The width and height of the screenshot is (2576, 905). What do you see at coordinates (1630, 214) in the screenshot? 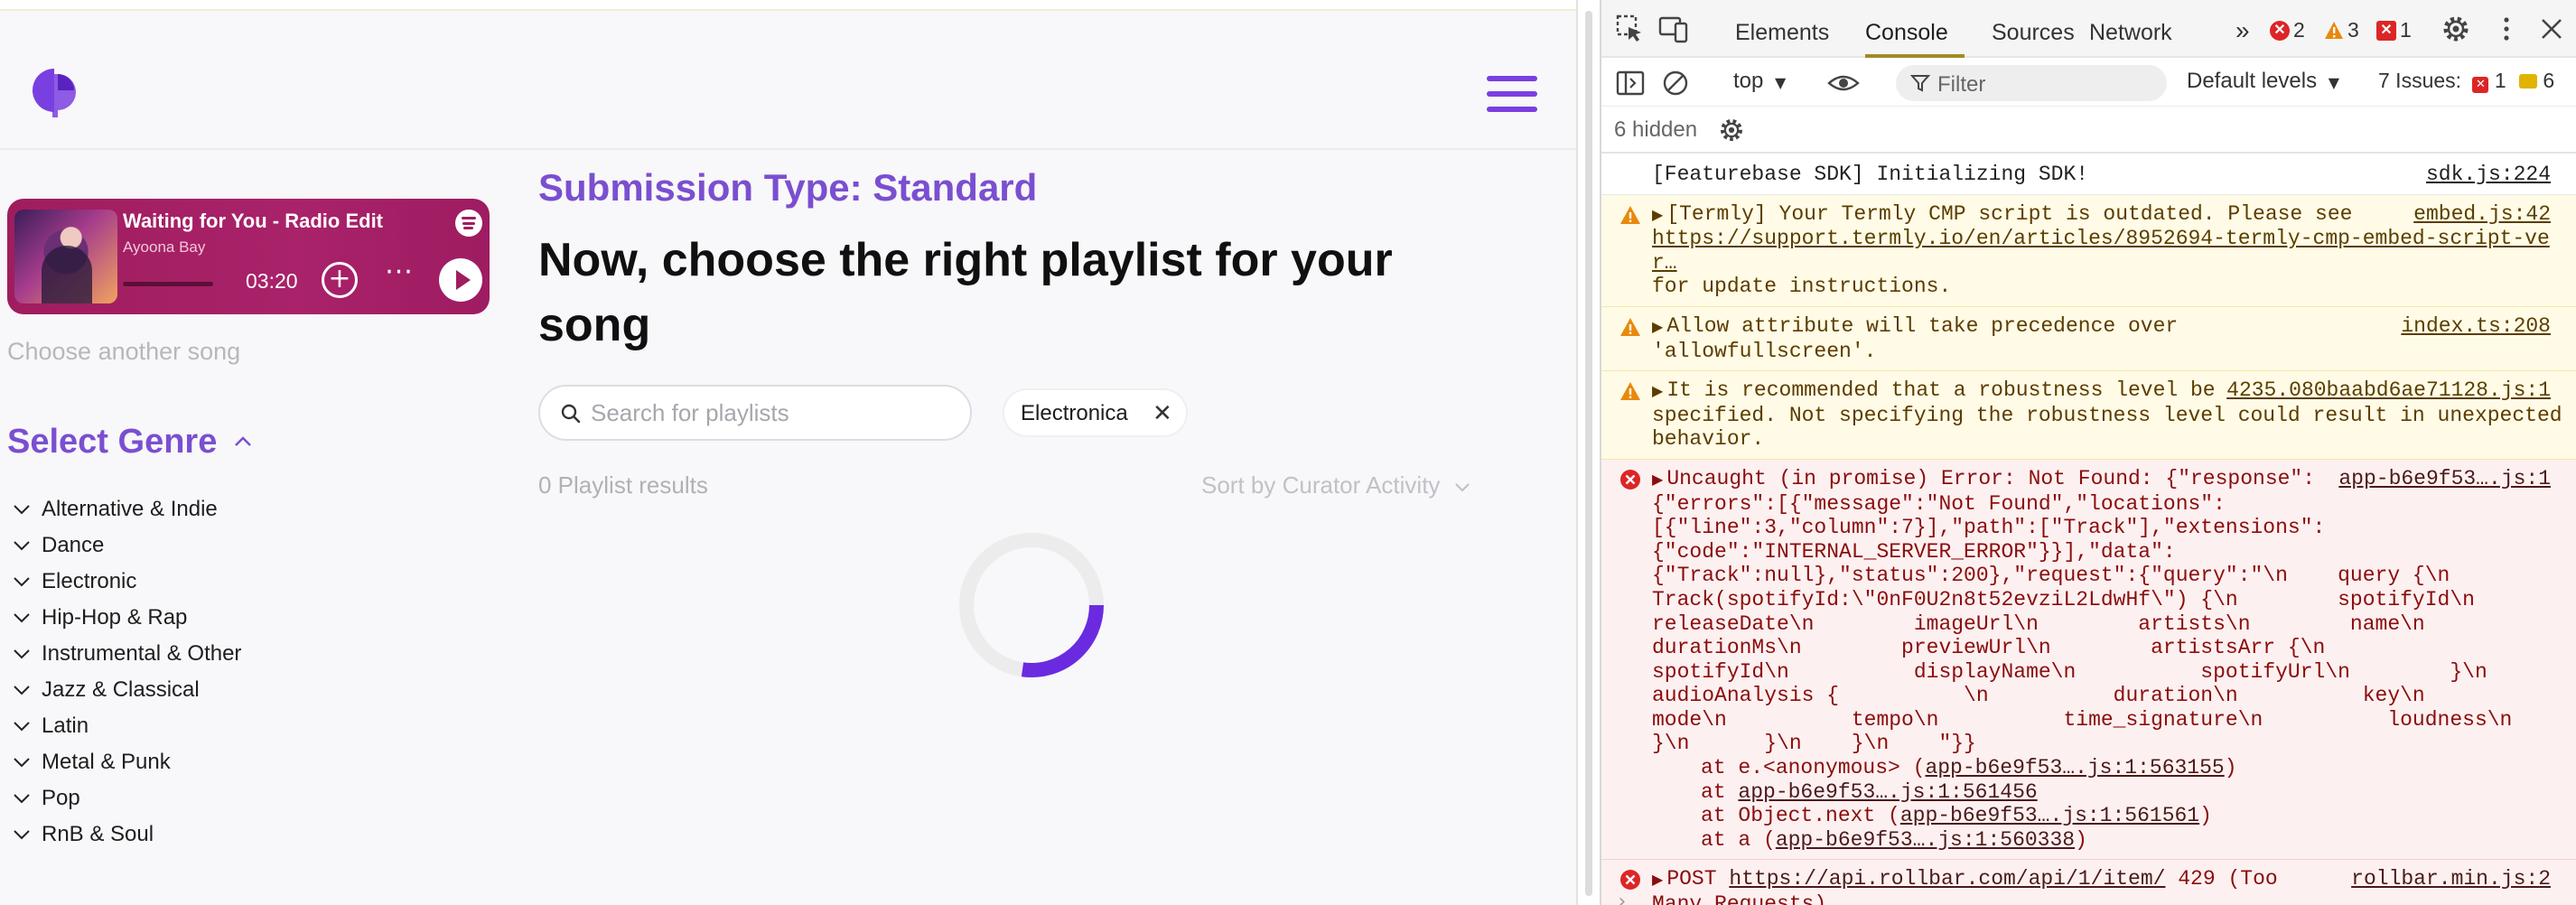
I see `warning-icon` at bounding box center [1630, 214].